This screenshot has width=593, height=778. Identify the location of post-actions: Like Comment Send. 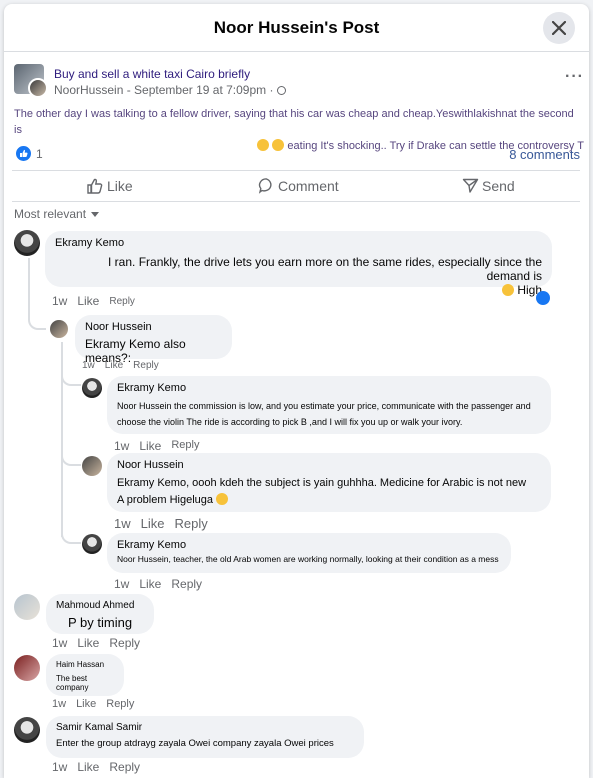
(296, 186).